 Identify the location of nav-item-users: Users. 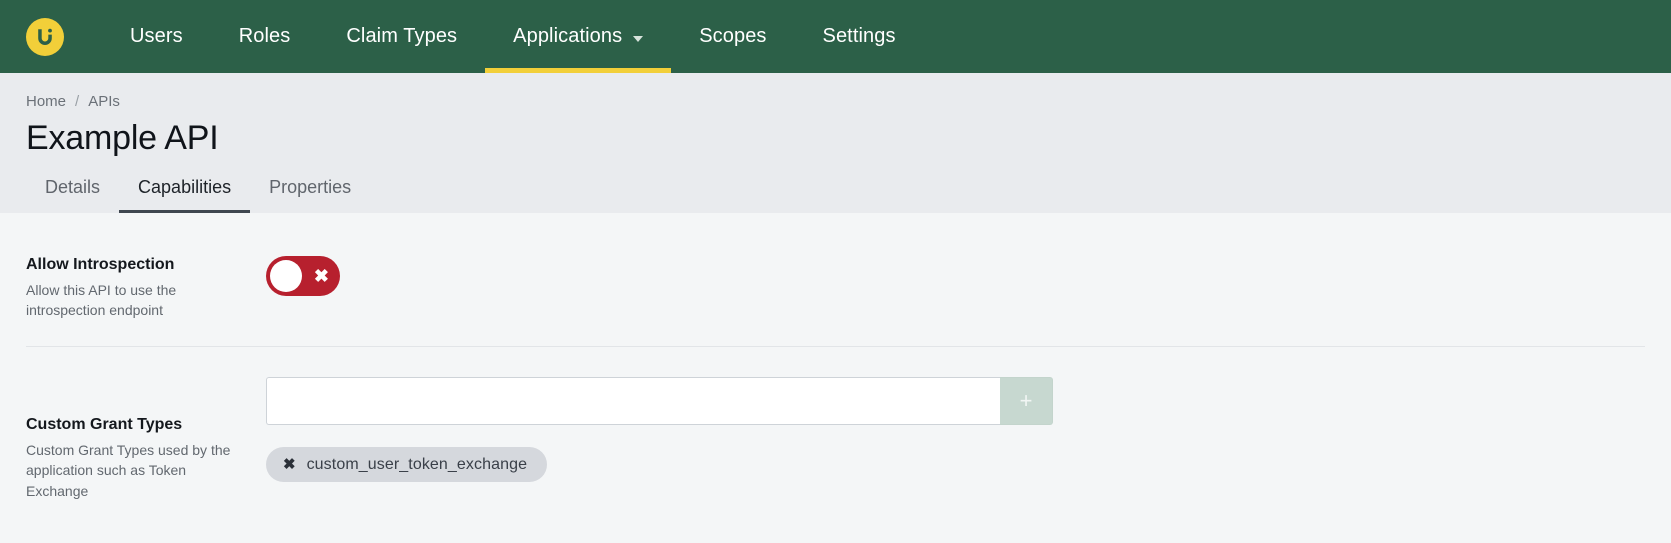
(156, 36).